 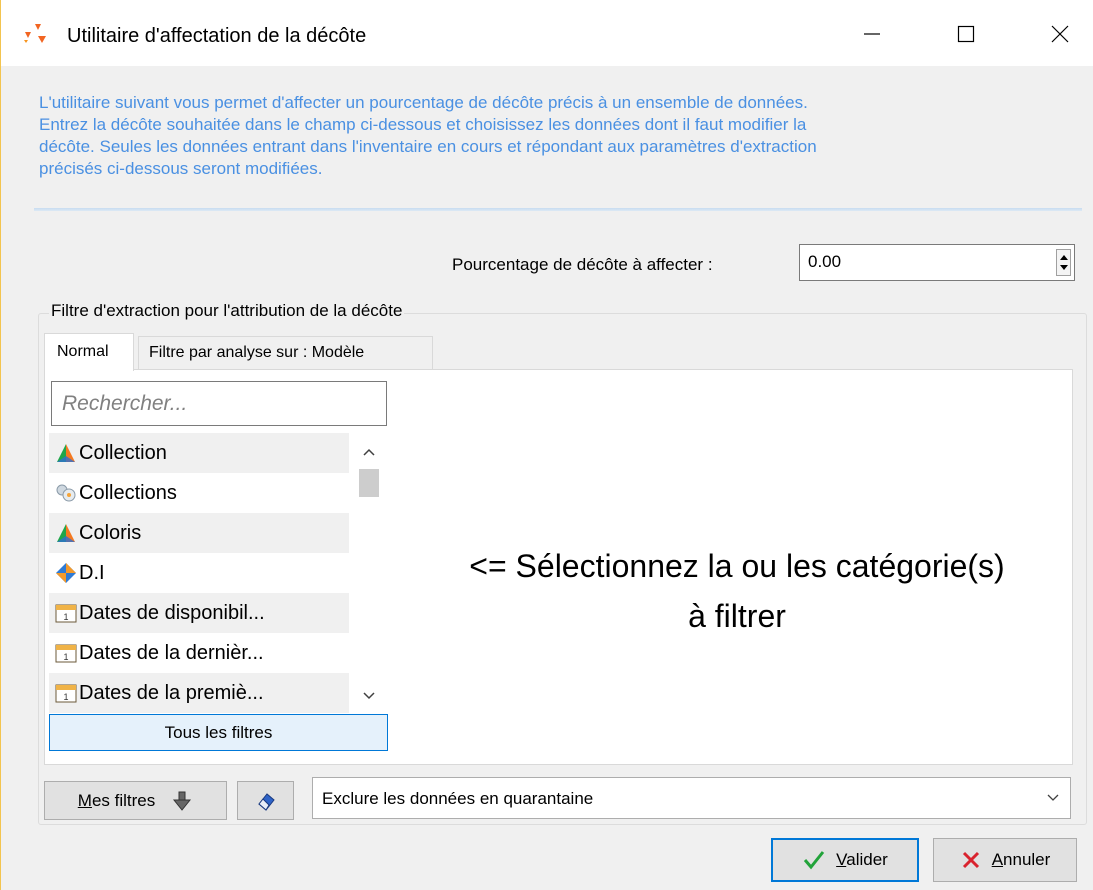 What do you see at coordinates (369, 483) in the screenshot?
I see `scroll-thumb` at bounding box center [369, 483].